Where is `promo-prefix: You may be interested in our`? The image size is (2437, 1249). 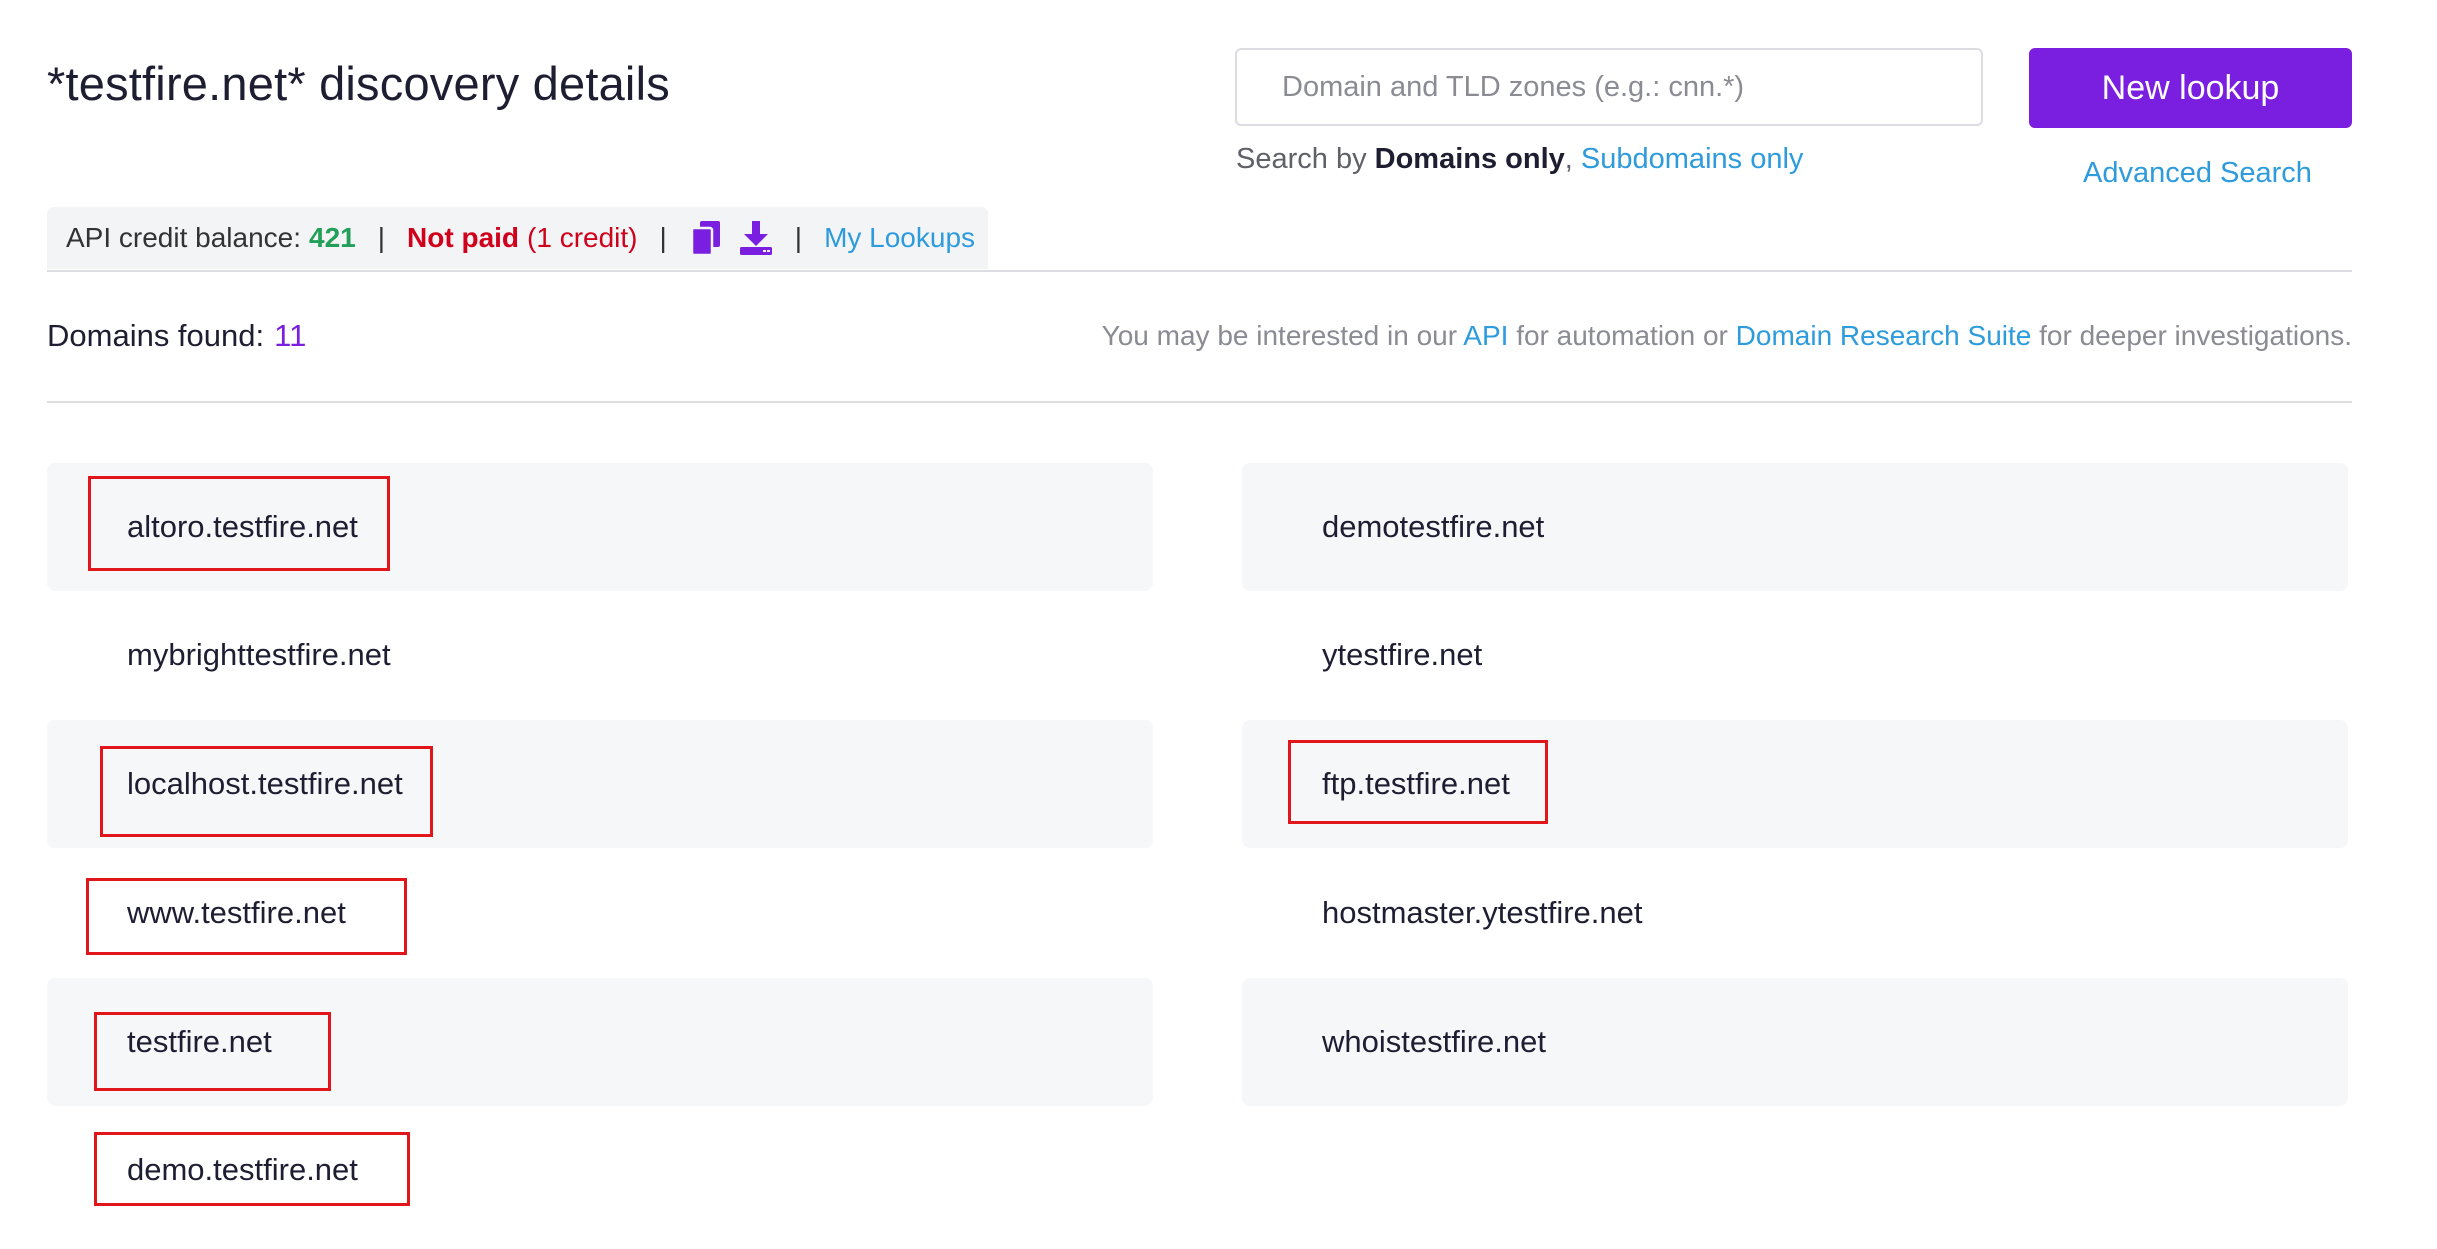 promo-prefix: You may be interested in our is located at coordinates (1279, 335).